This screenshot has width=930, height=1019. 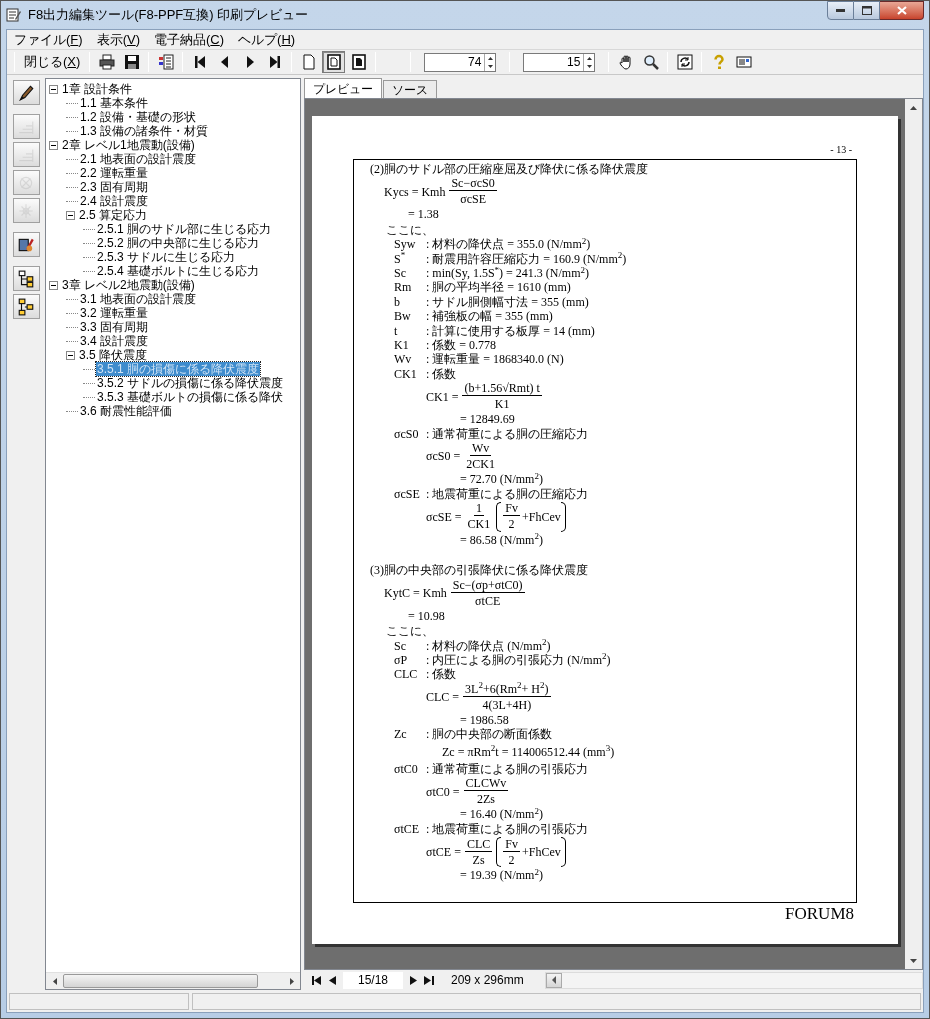 What do you see at coordinates (267, 39) in the screenshot?
I see `menu-item: ヘルプ(H)` at bounding box center [267, 39].